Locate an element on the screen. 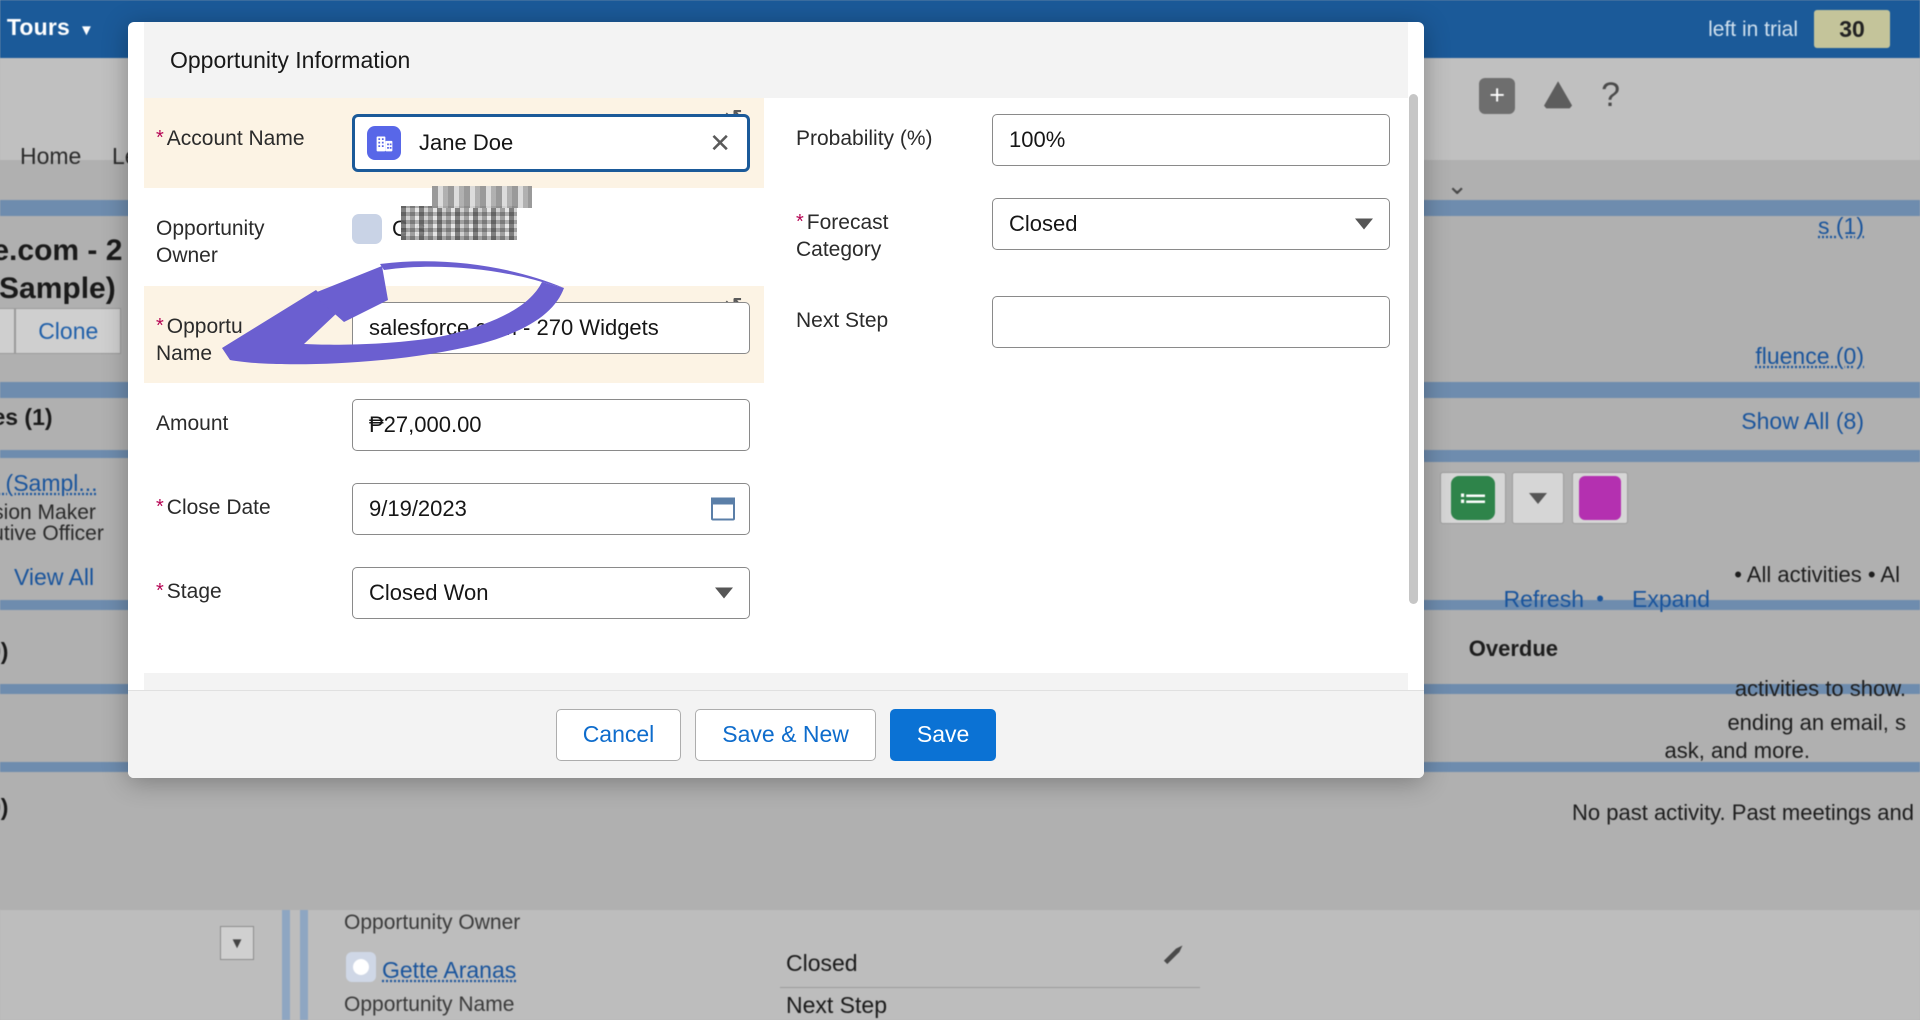 This screenshot has height=1020, width=1920. chevron-down-icon: ⌄ is located at coordinates (1457, 185).